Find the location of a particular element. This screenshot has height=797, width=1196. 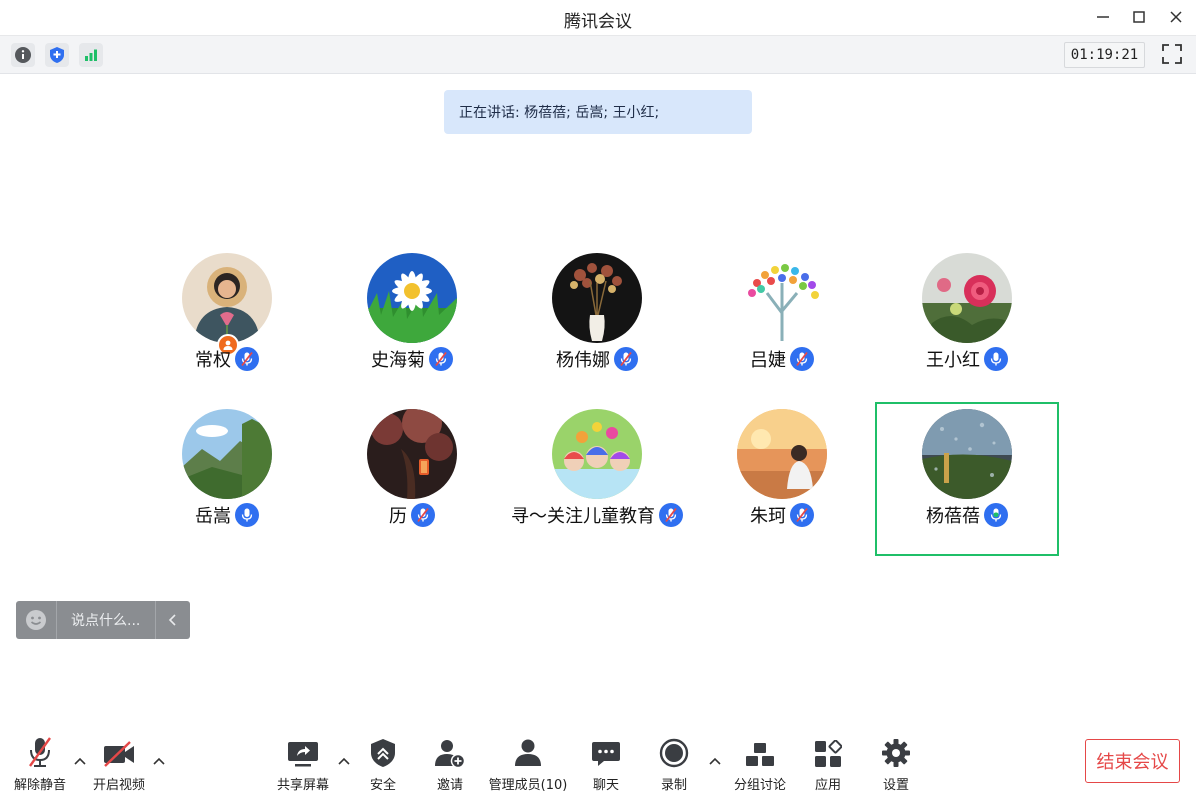

video-options-caret is located at coordinates (159, 761).